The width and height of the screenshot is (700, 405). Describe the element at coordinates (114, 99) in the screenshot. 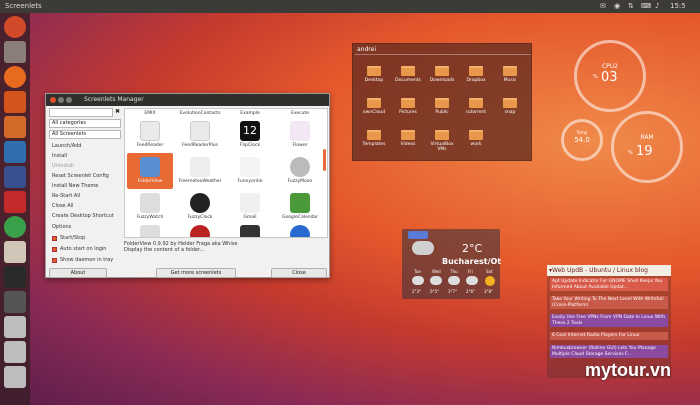

I see `window-title: Screenlets Manager` at that location.